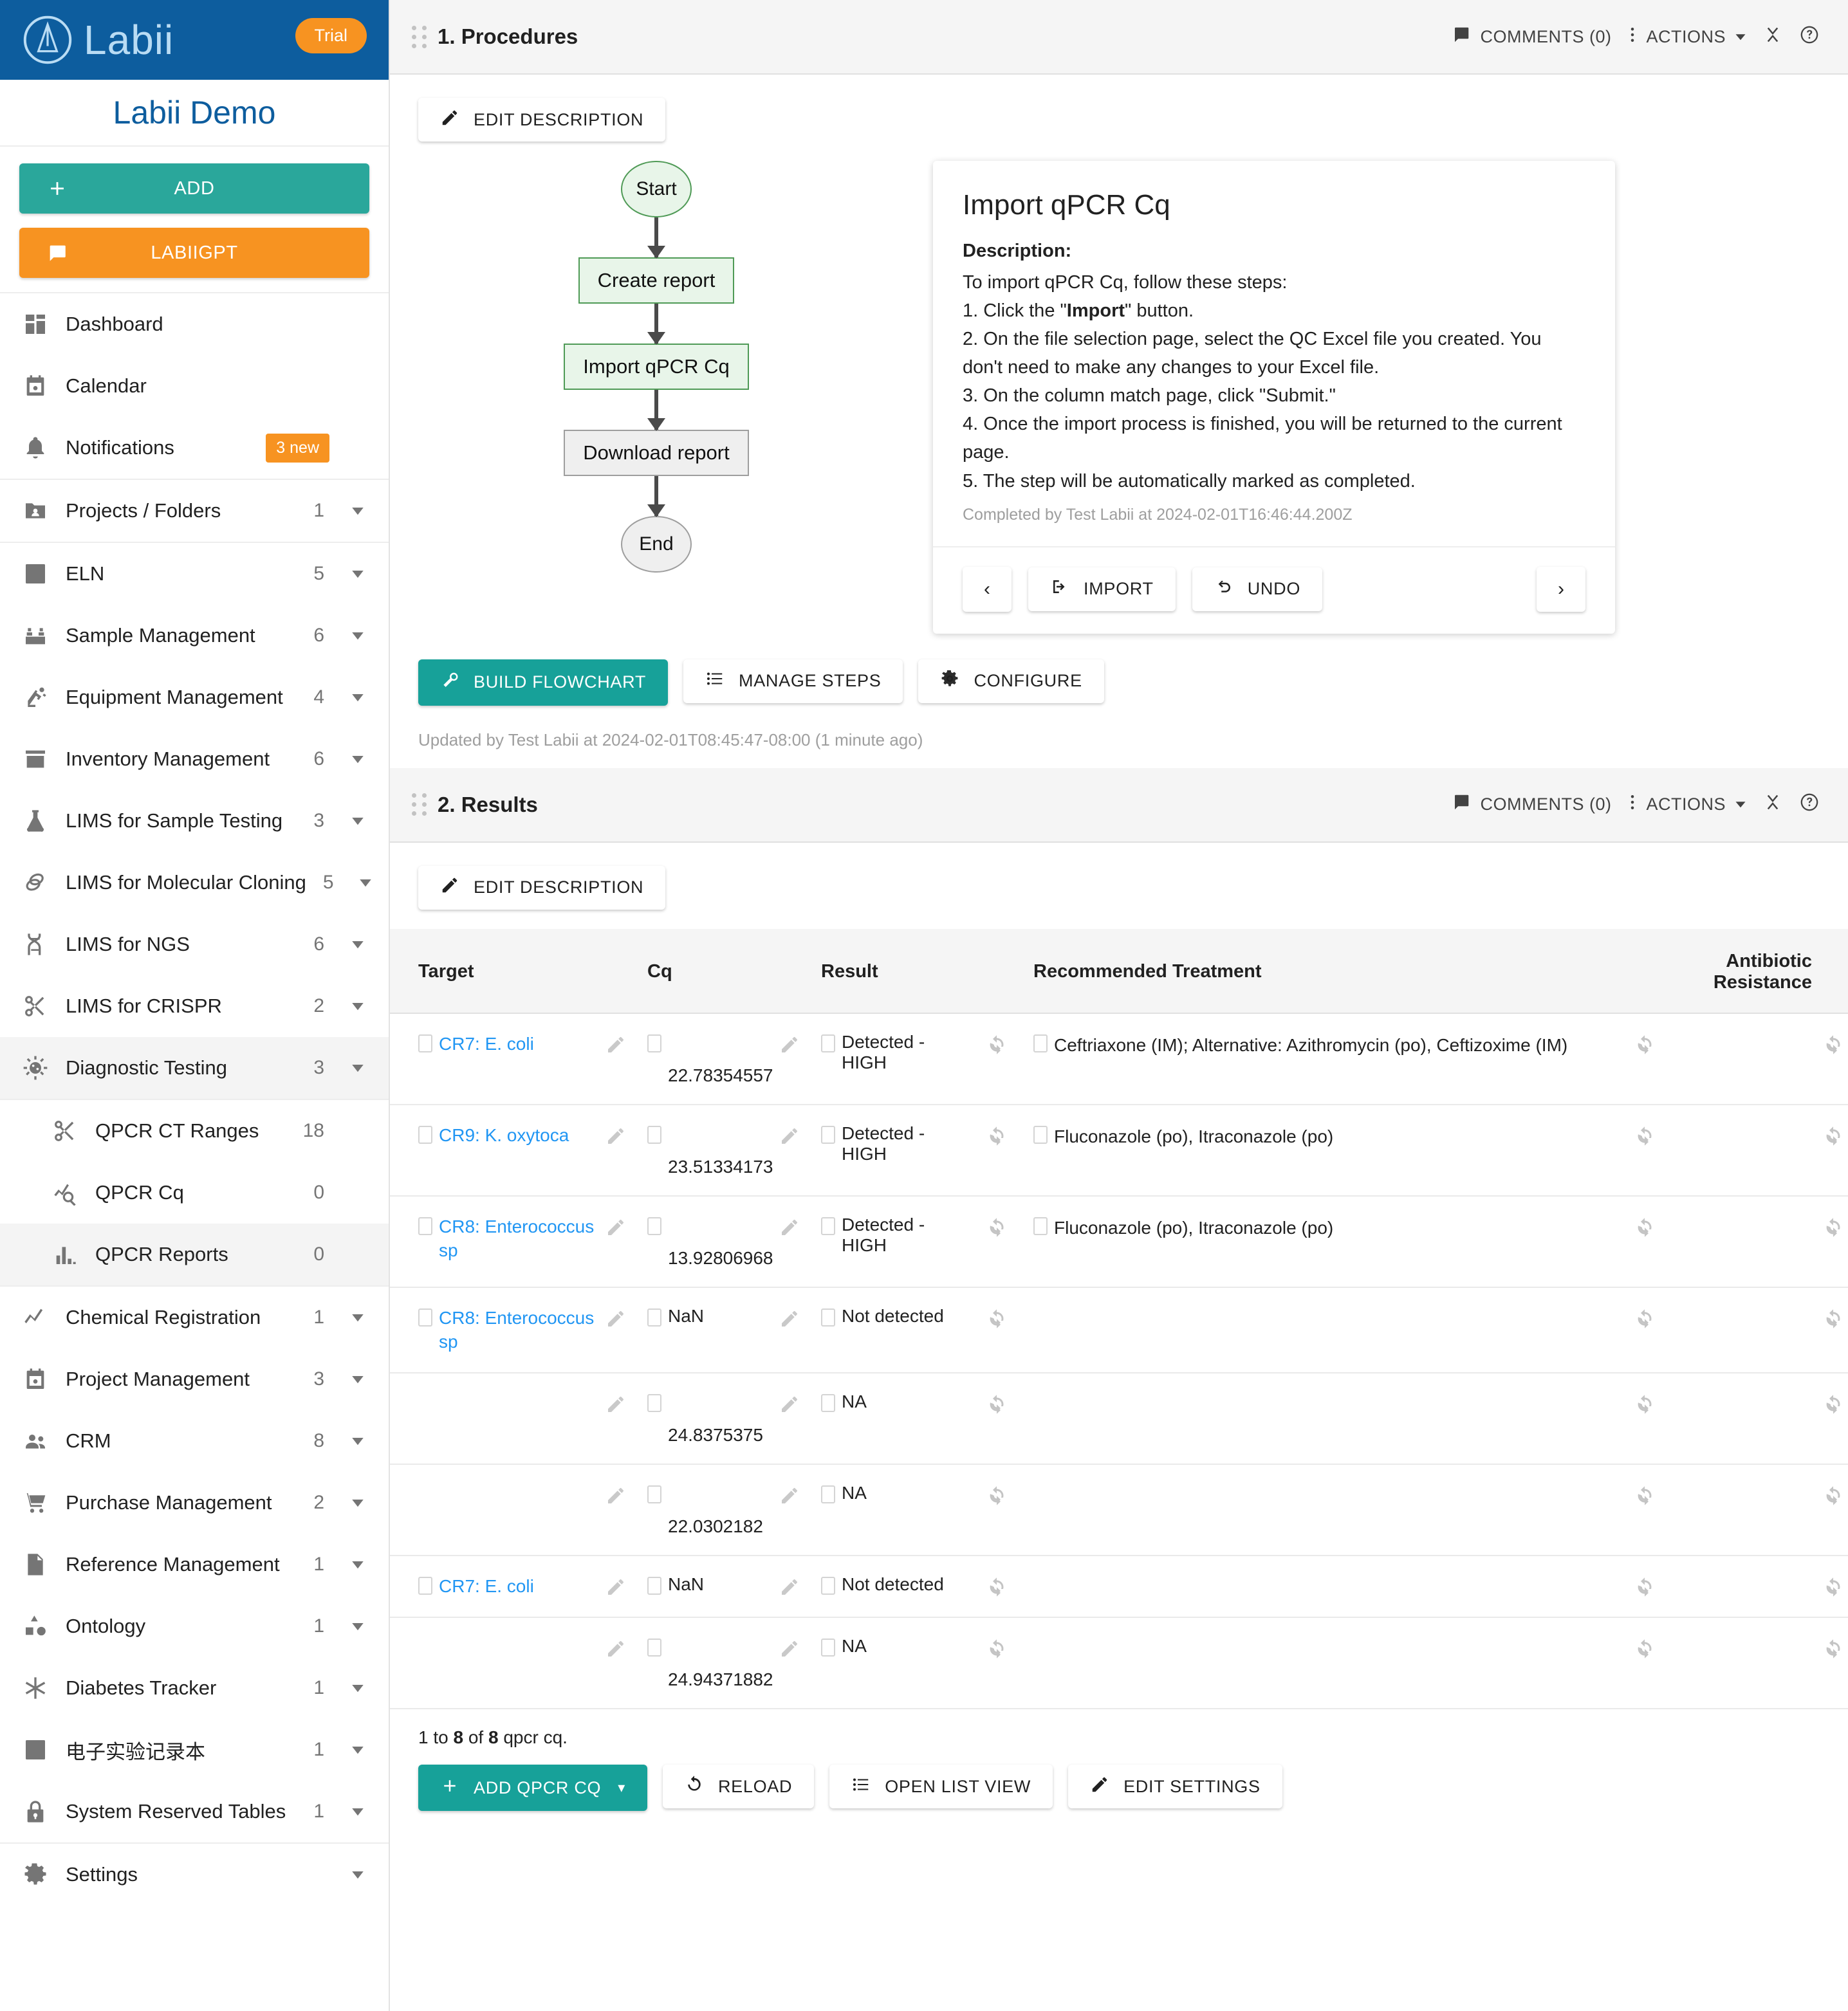  I want to click on results-actions-button: ACTIONS, so click(1687, 804).